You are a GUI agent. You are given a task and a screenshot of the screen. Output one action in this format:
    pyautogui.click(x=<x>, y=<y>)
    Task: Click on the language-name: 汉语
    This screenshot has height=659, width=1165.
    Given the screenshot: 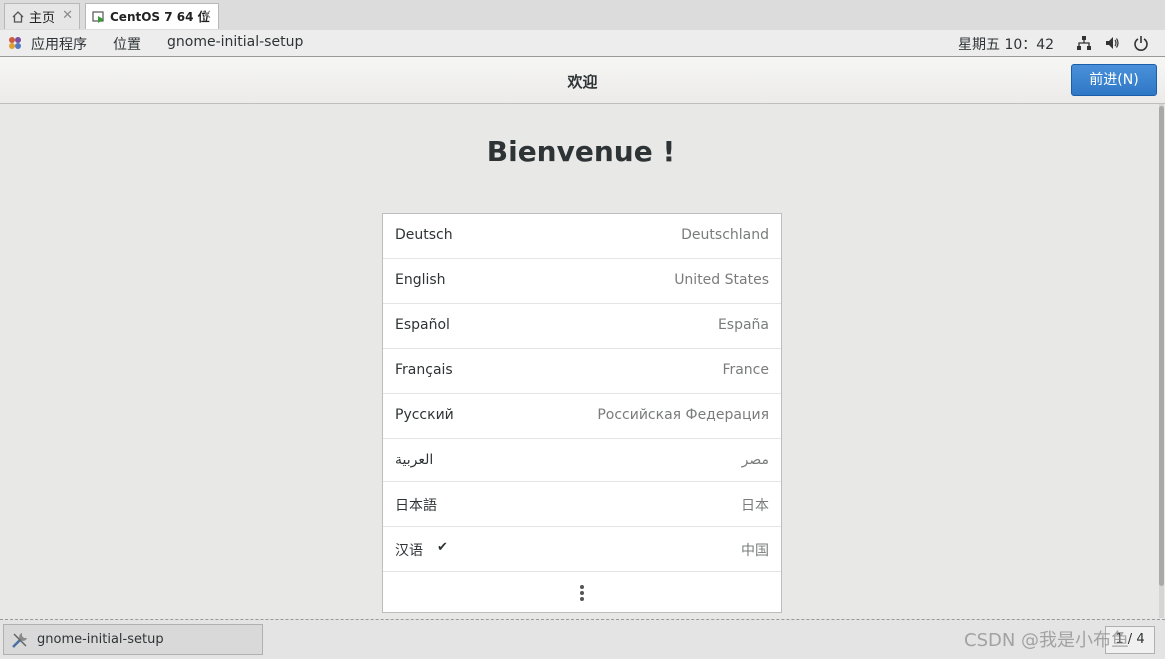 What is the action you would take?
    pyautogui.click(x=409, y=551)
    